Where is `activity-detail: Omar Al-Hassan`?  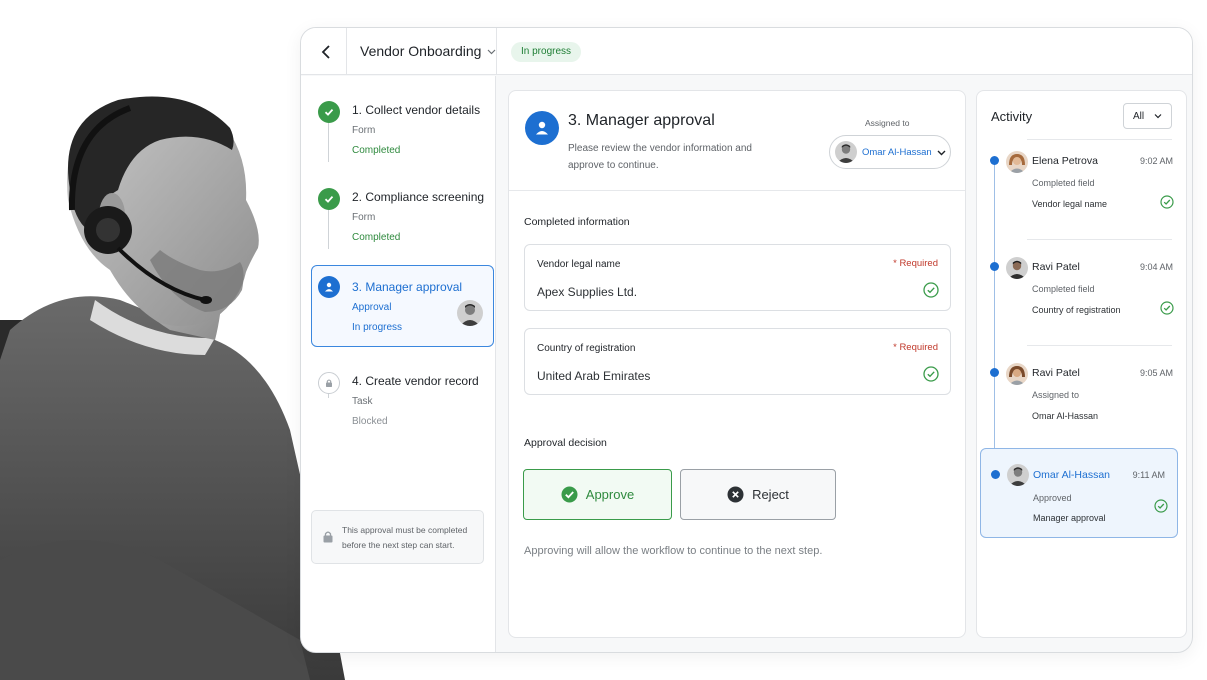
activity-detail: Omar Al-Hassan is located at coordinates (1065, 416).